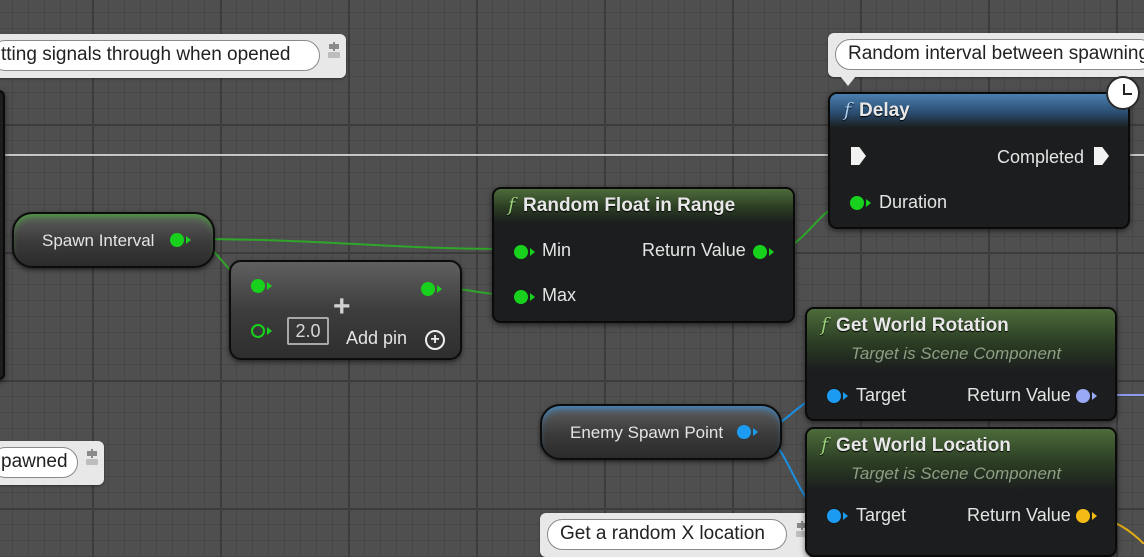  Describe the element at coordinates (857, 203) in the screenshot. I see `duration-input-pin` at that location.